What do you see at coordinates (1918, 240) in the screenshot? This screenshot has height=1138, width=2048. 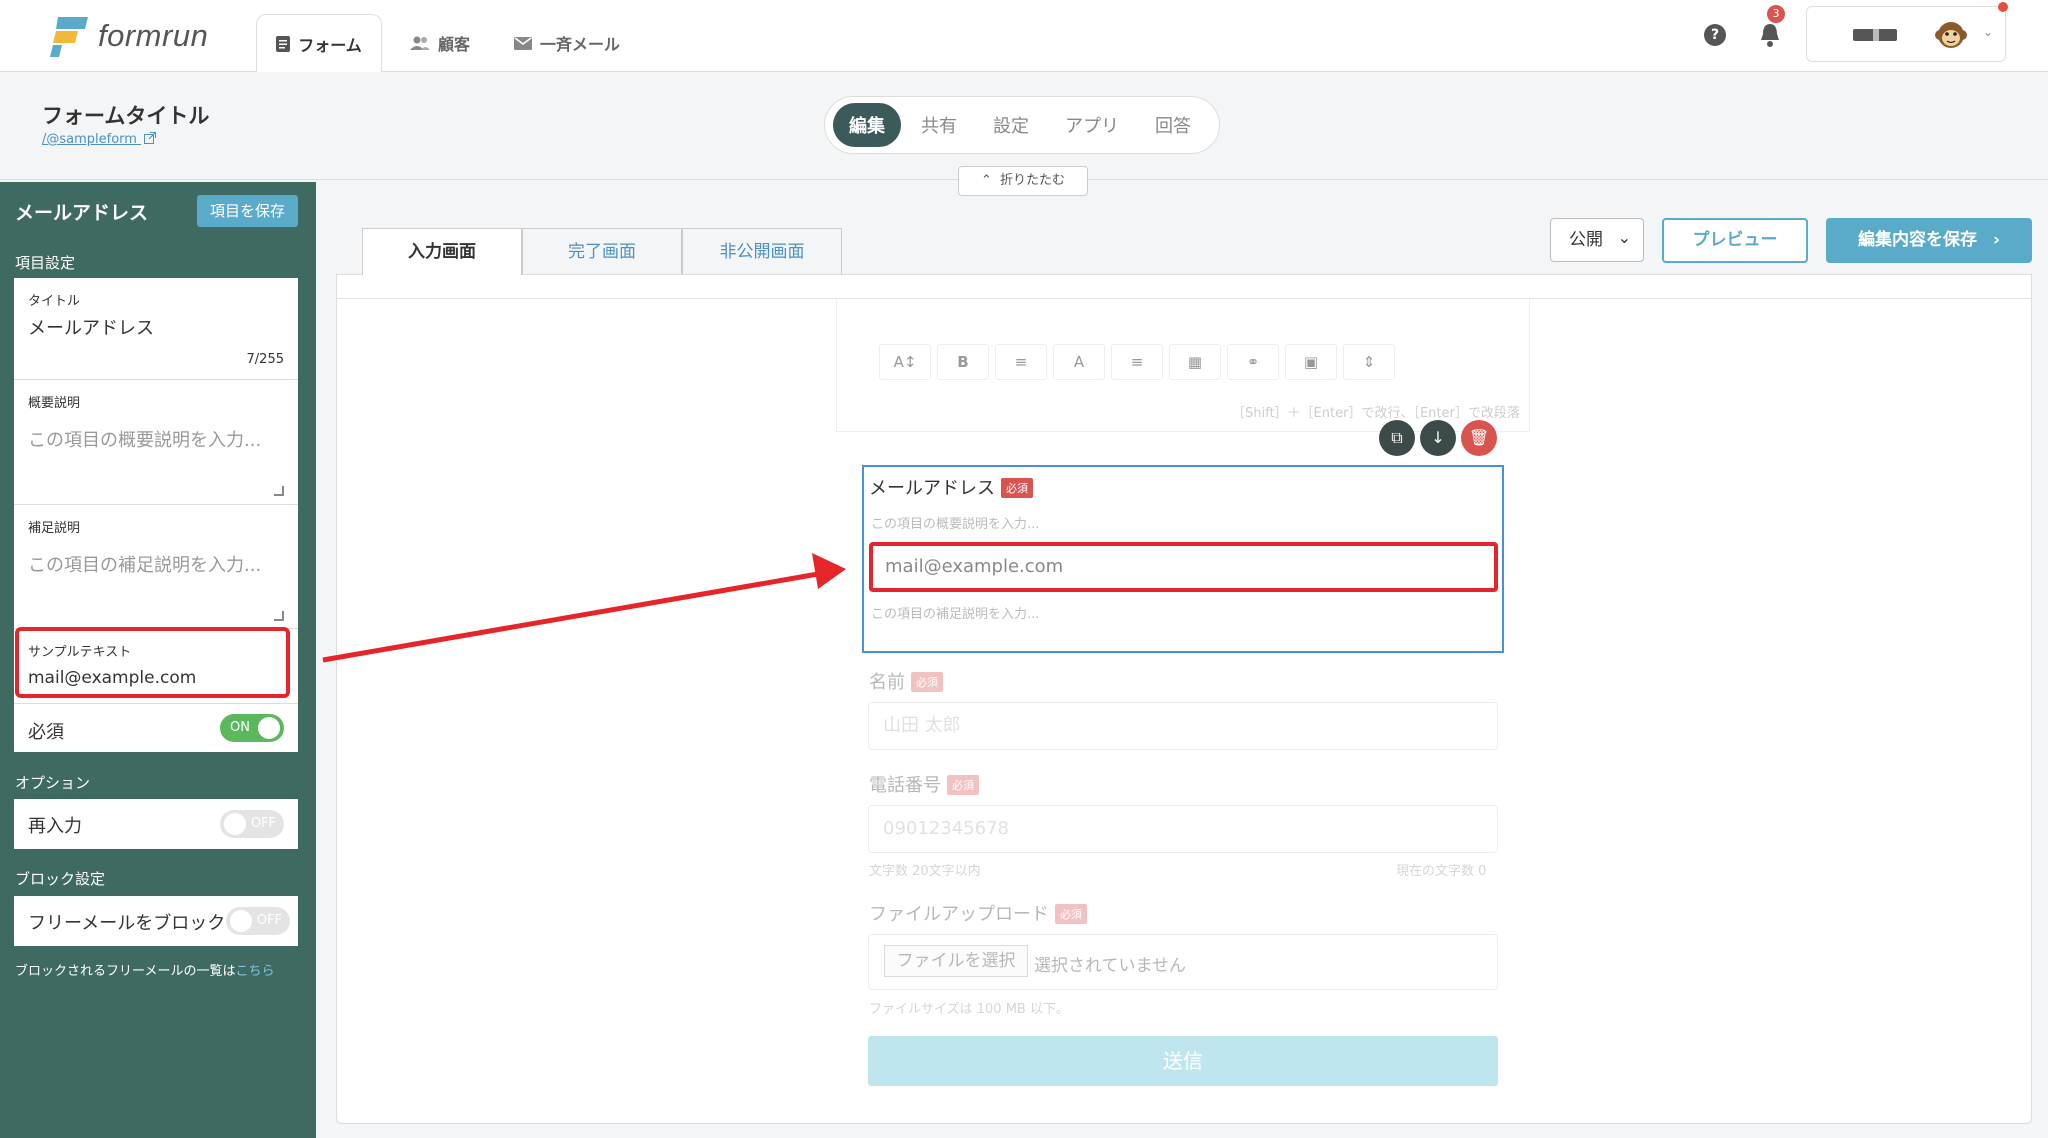 I see `save-edits-label: 編集内容を保存` at bounding box center [1918, 240].